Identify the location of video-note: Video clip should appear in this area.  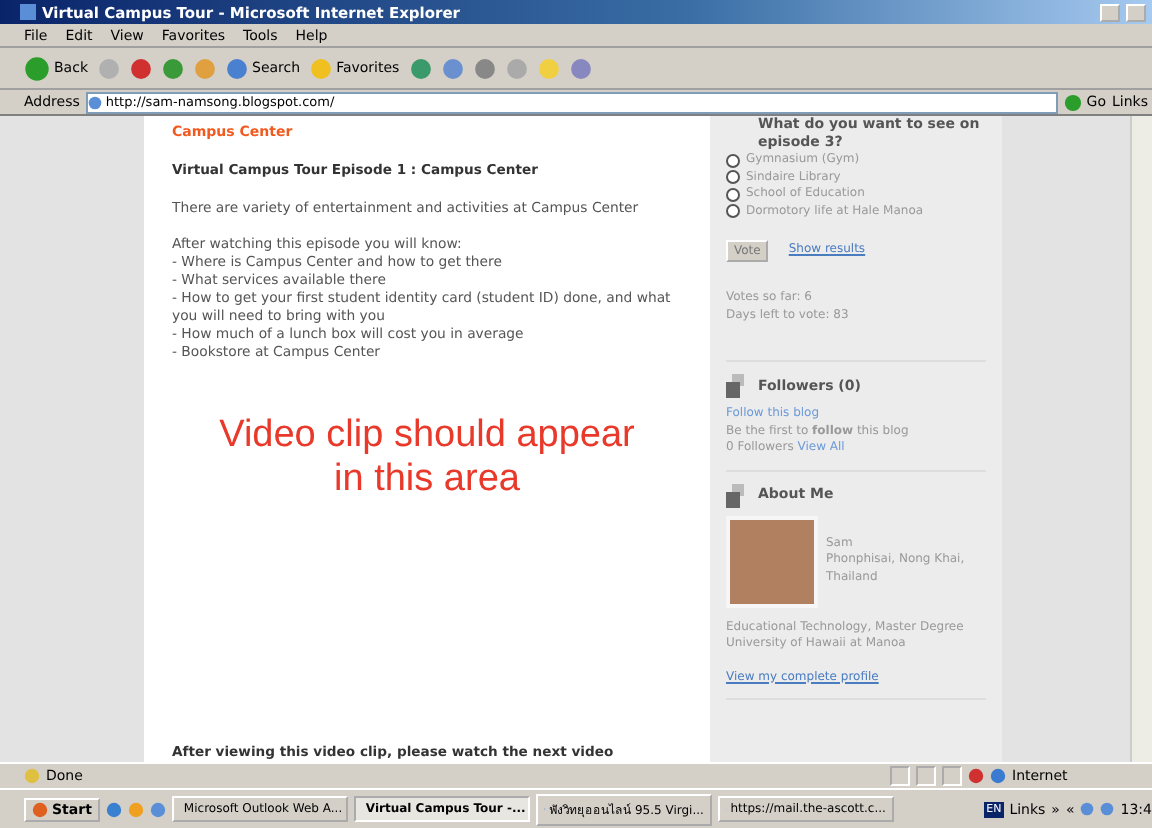
(427, 458).